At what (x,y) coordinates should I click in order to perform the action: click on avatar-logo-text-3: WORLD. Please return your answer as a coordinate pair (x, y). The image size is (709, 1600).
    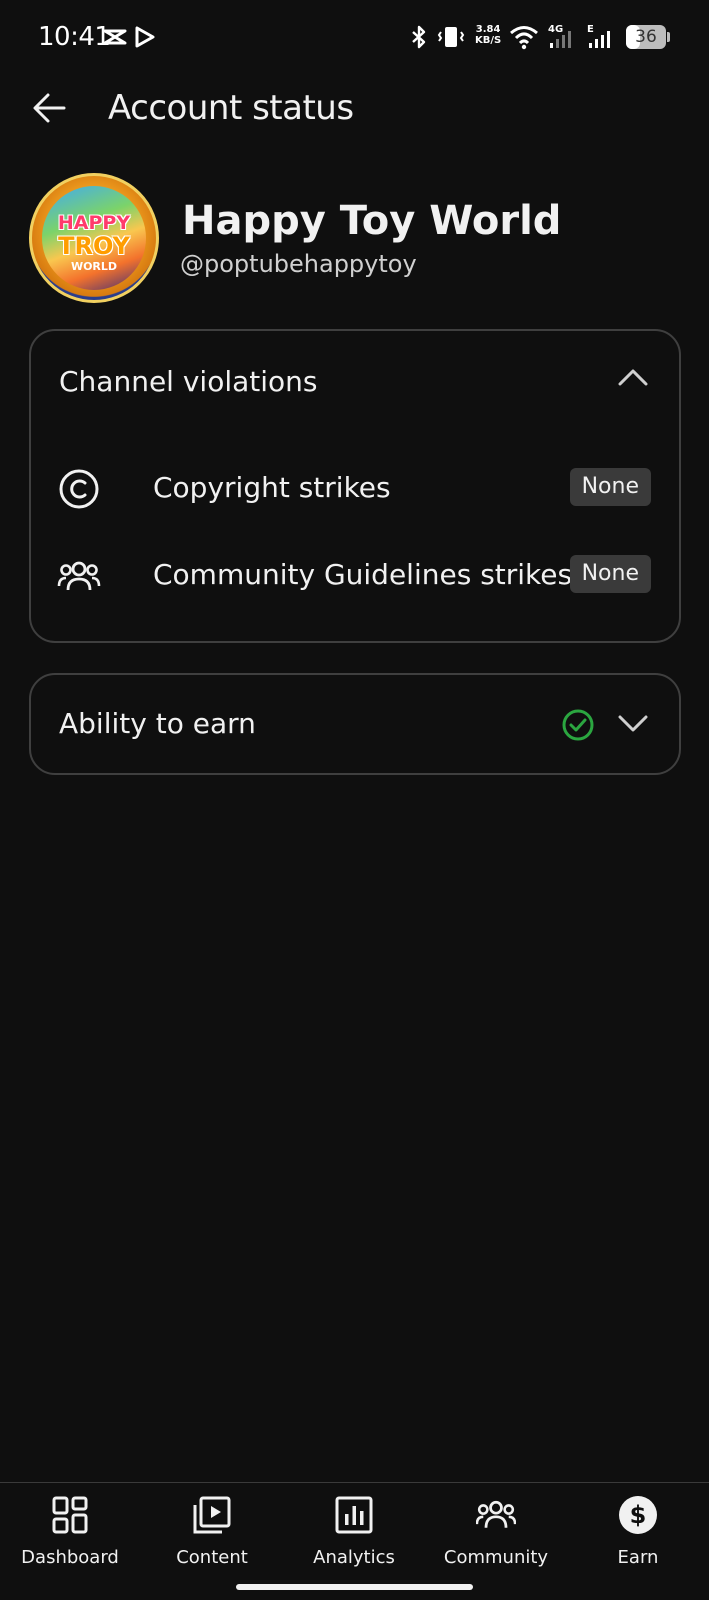
    Looking at the image, I should click on (94, 266).